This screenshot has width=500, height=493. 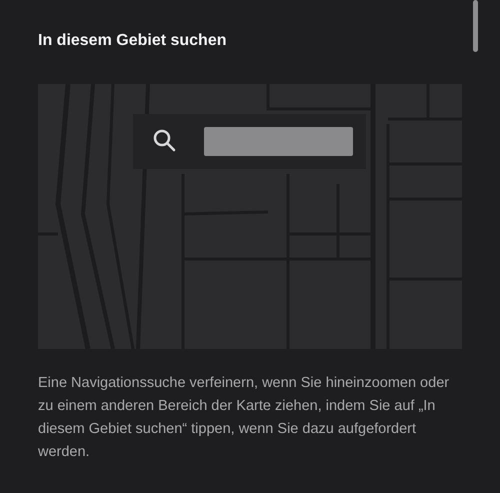 What do you see at coordinates (244, 418) in the screenshot?
I see `description-text: Eine Navigationssuche verfeinern, wenn Sie hineinzoomen oder zu einem anderen Bereich der Karte ziehen, indem Sie auf „In diesem Gebiet suchen“ tippen, wenn Sie dazu aufgefordert werden.` at bounding box center [244, 418].